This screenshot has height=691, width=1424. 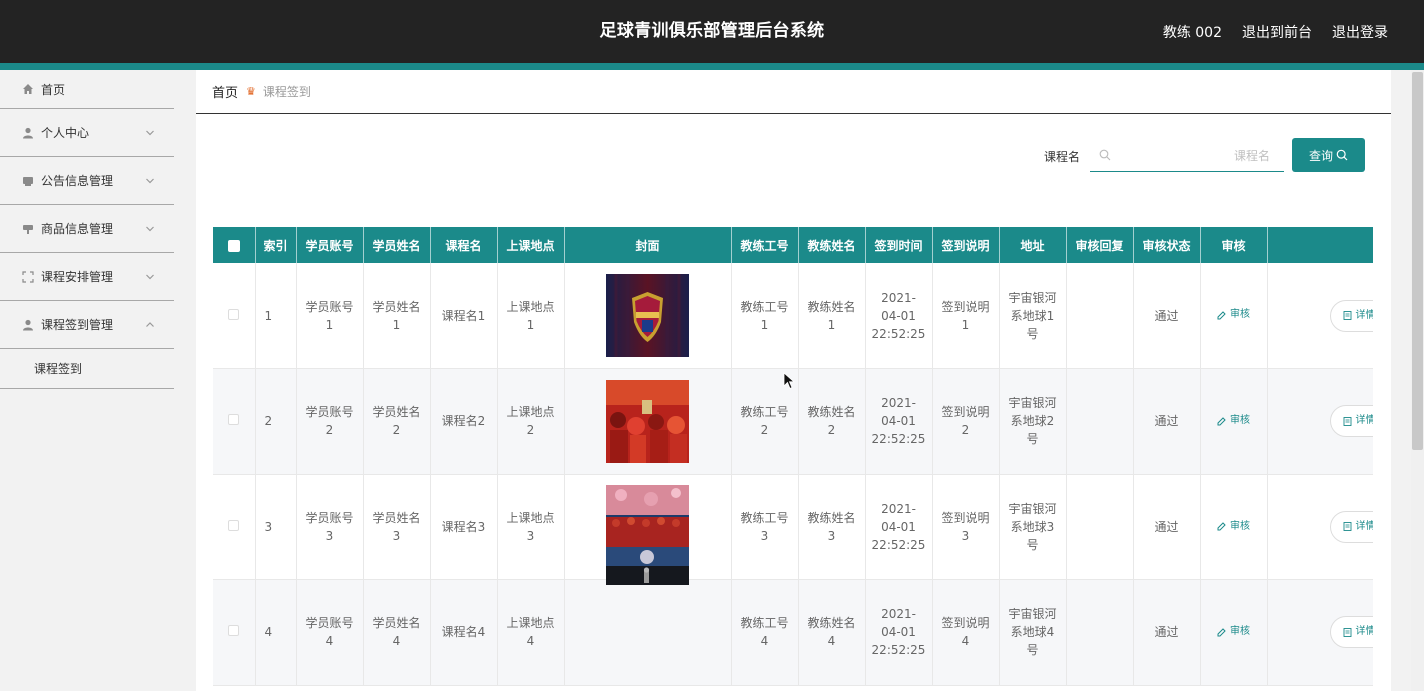 I want to click on select-all-checkbox, so click(x=233, y=245).